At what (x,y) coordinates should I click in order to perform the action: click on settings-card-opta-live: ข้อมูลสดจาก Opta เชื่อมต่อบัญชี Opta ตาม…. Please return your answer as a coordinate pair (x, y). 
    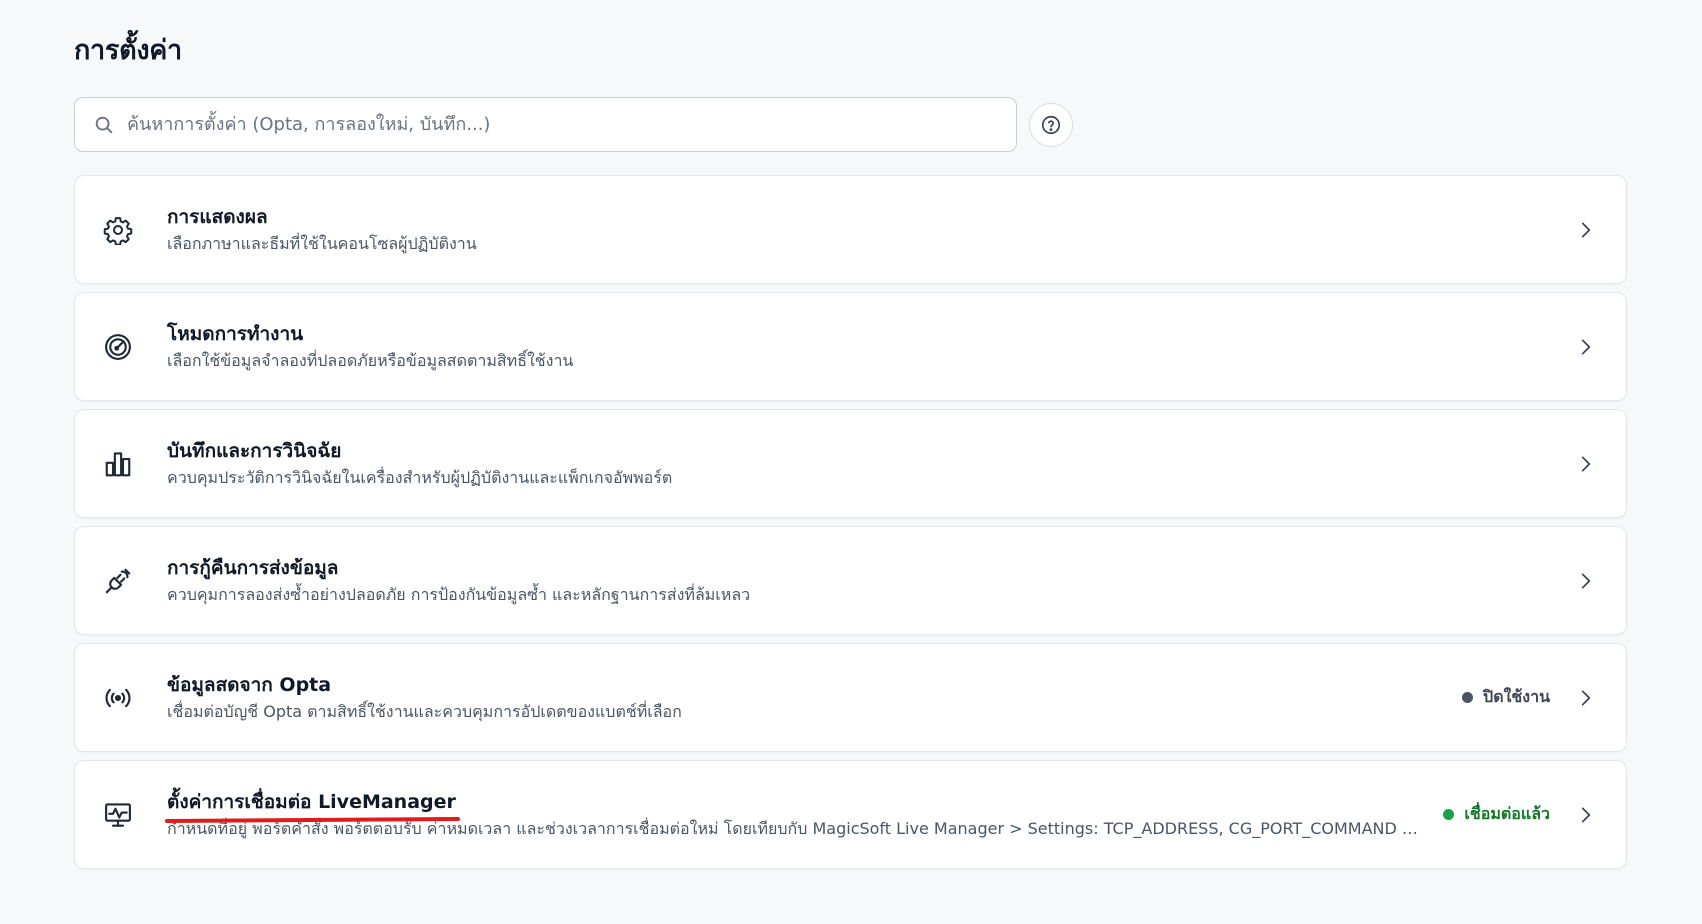
    Looking at the image, I should click on (850, 697).